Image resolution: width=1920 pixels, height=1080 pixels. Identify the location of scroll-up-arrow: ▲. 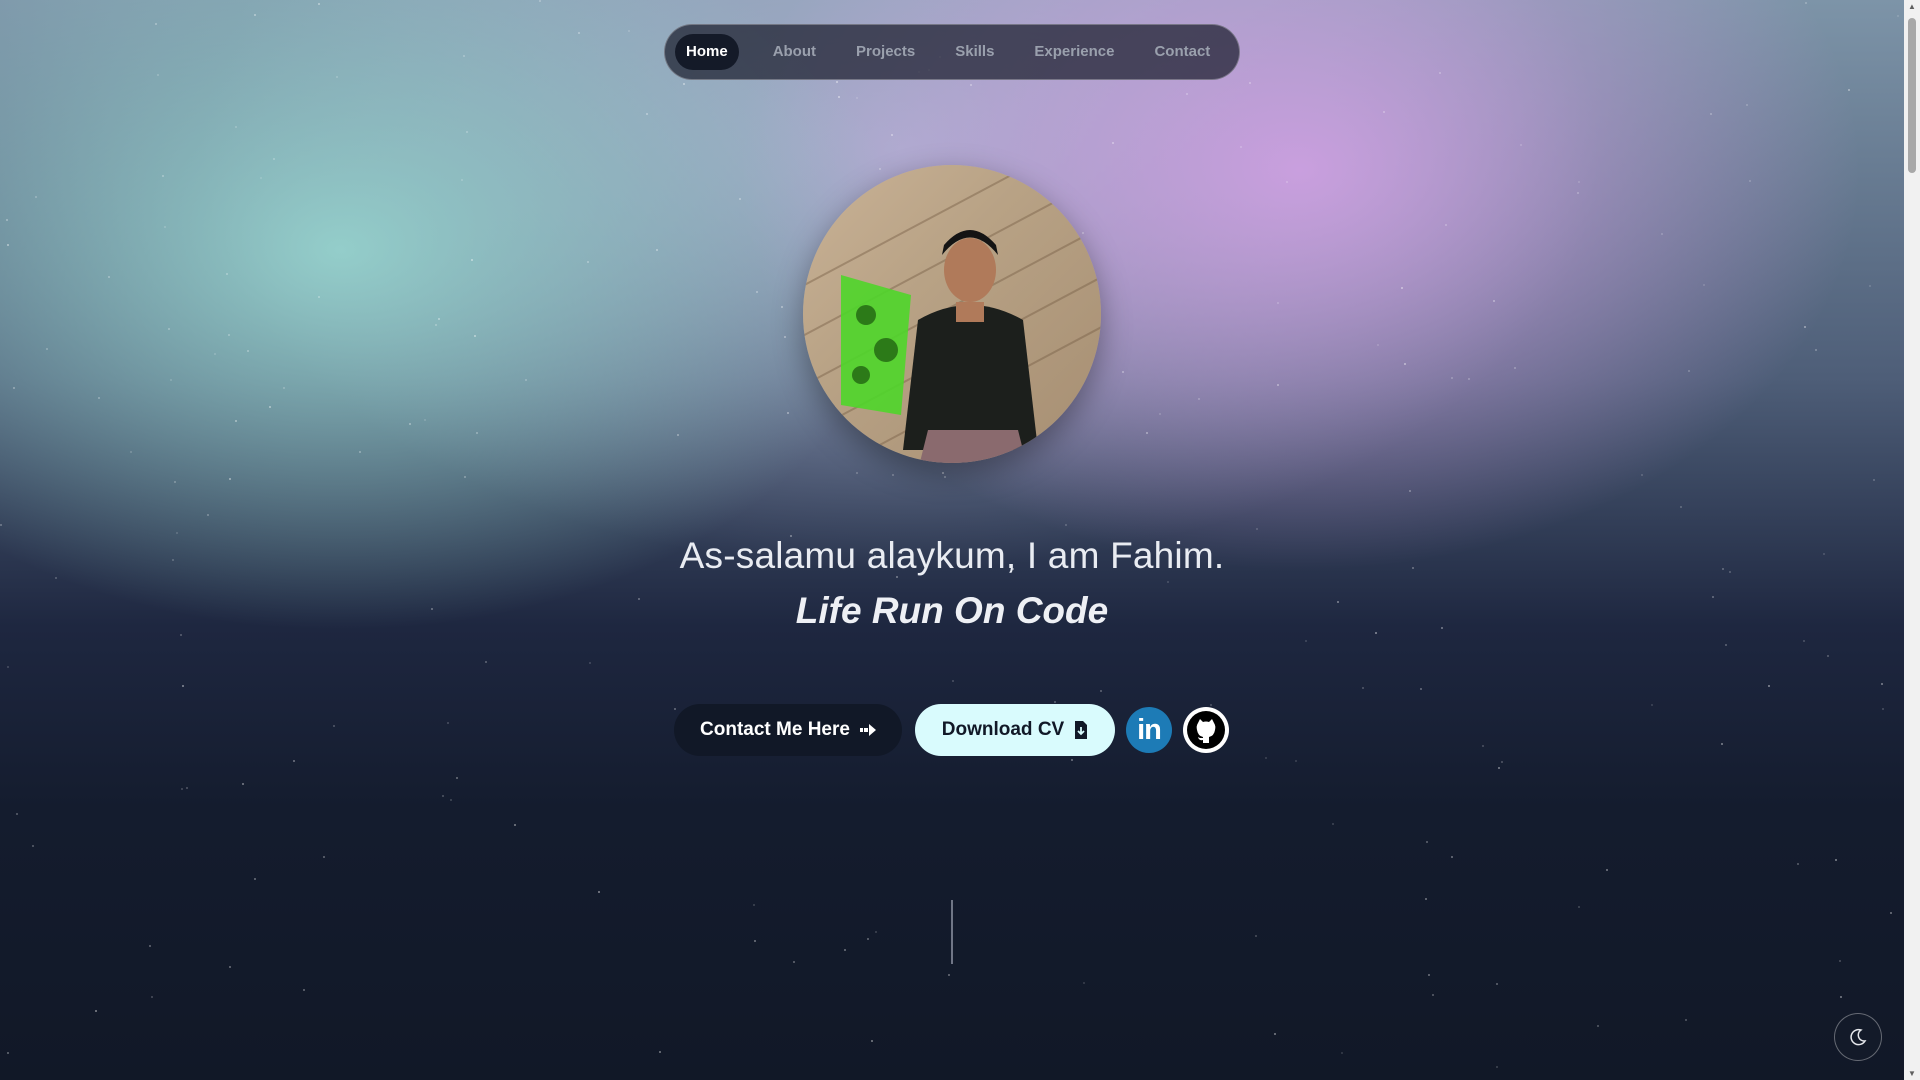
(1912, 6).